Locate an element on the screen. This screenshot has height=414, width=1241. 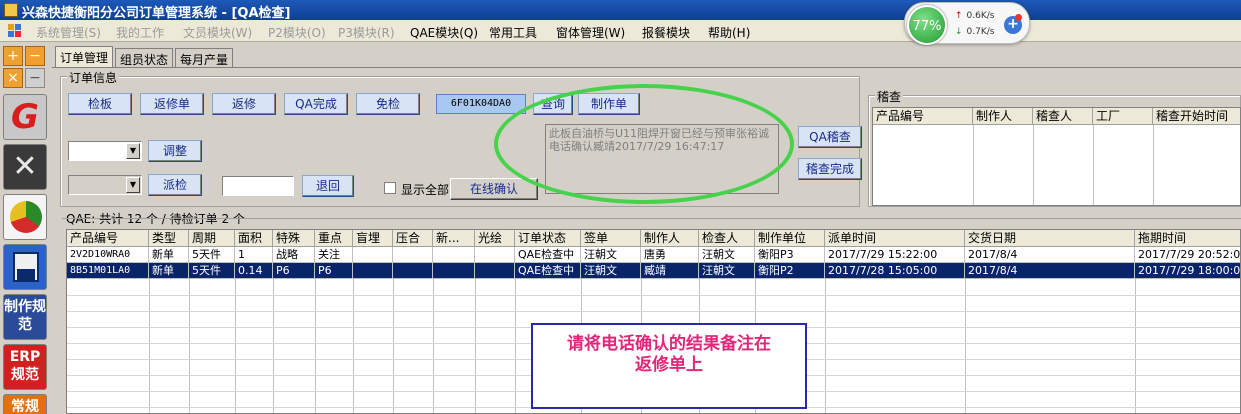
inspect-button: 检板 is located at coordinates (100, 104).